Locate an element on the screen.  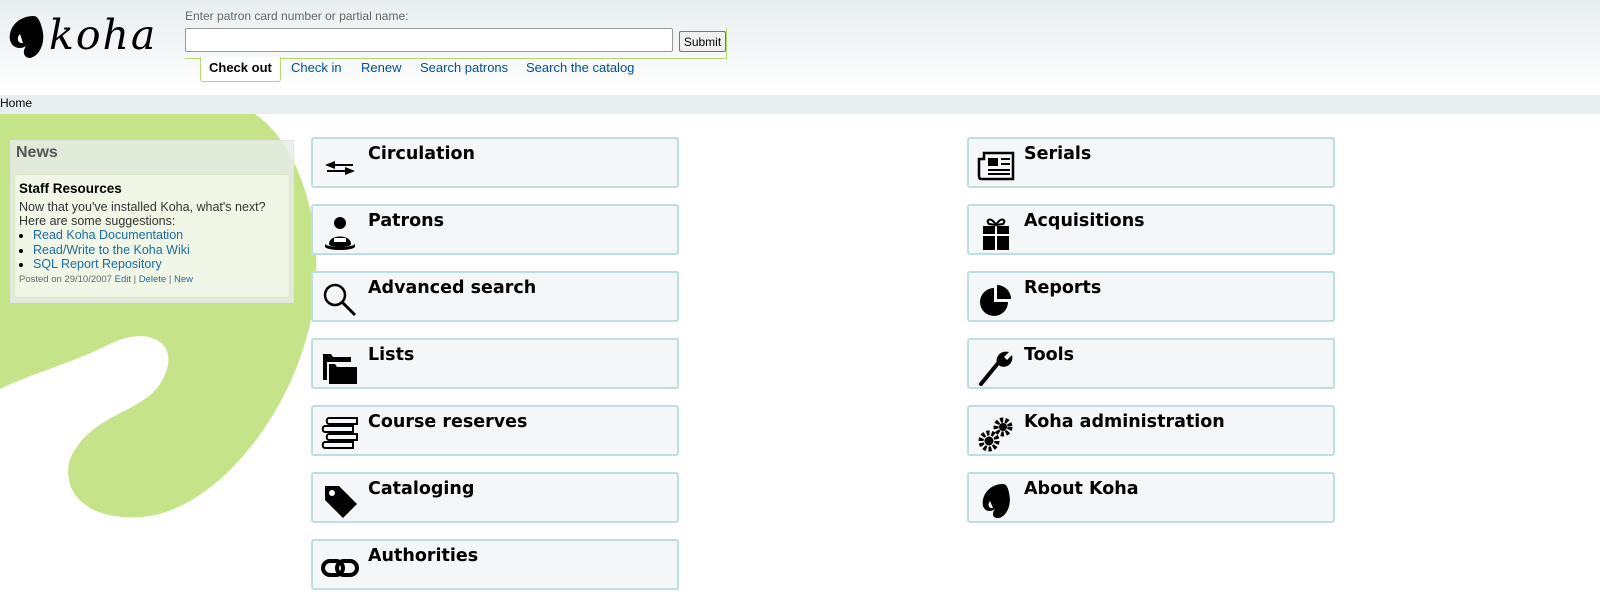
circulation-icon is located at coordinates (340, 168).